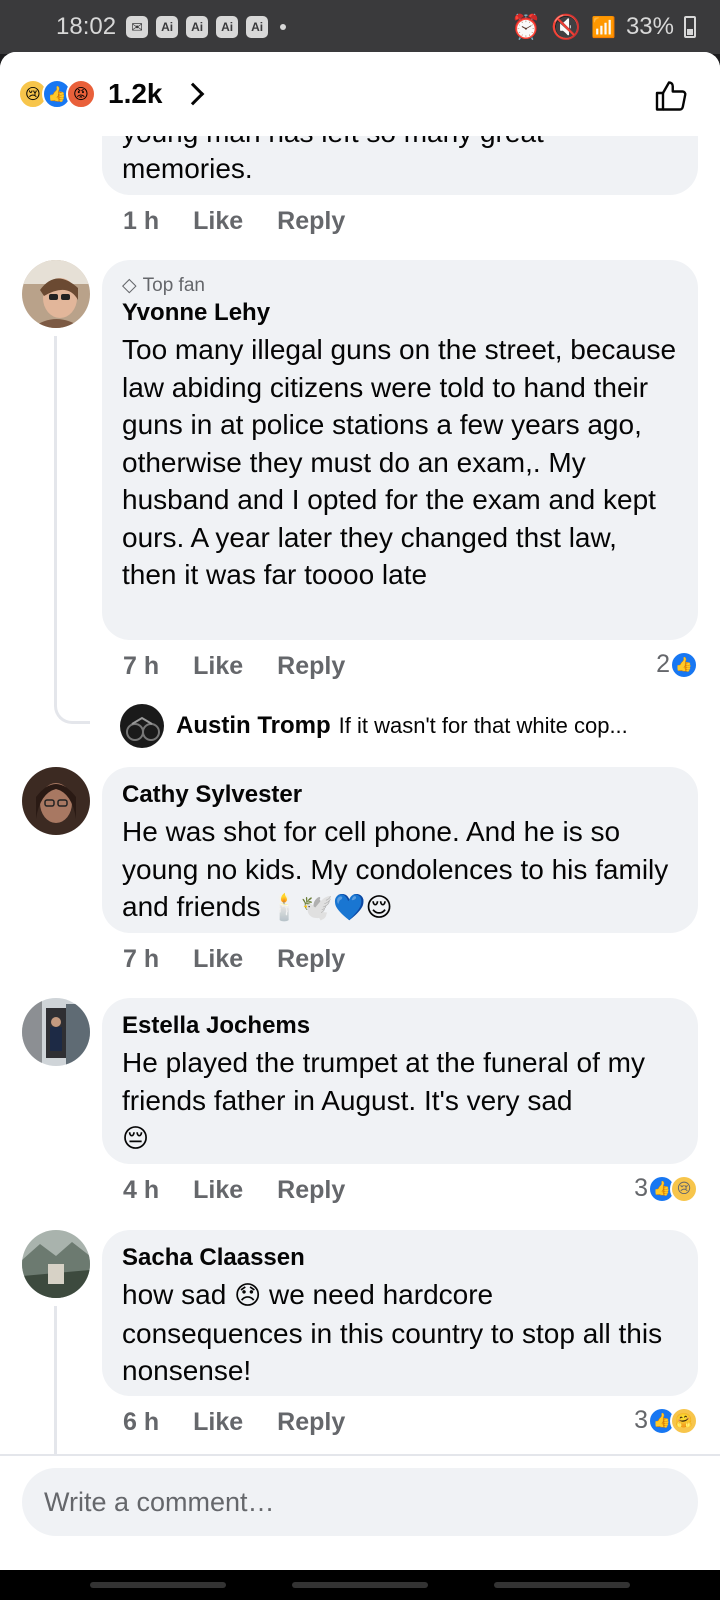  What do you see at coordinates (72, 709) in the screenshot?
I see `thread-connector` at bounding box center [72, 709].